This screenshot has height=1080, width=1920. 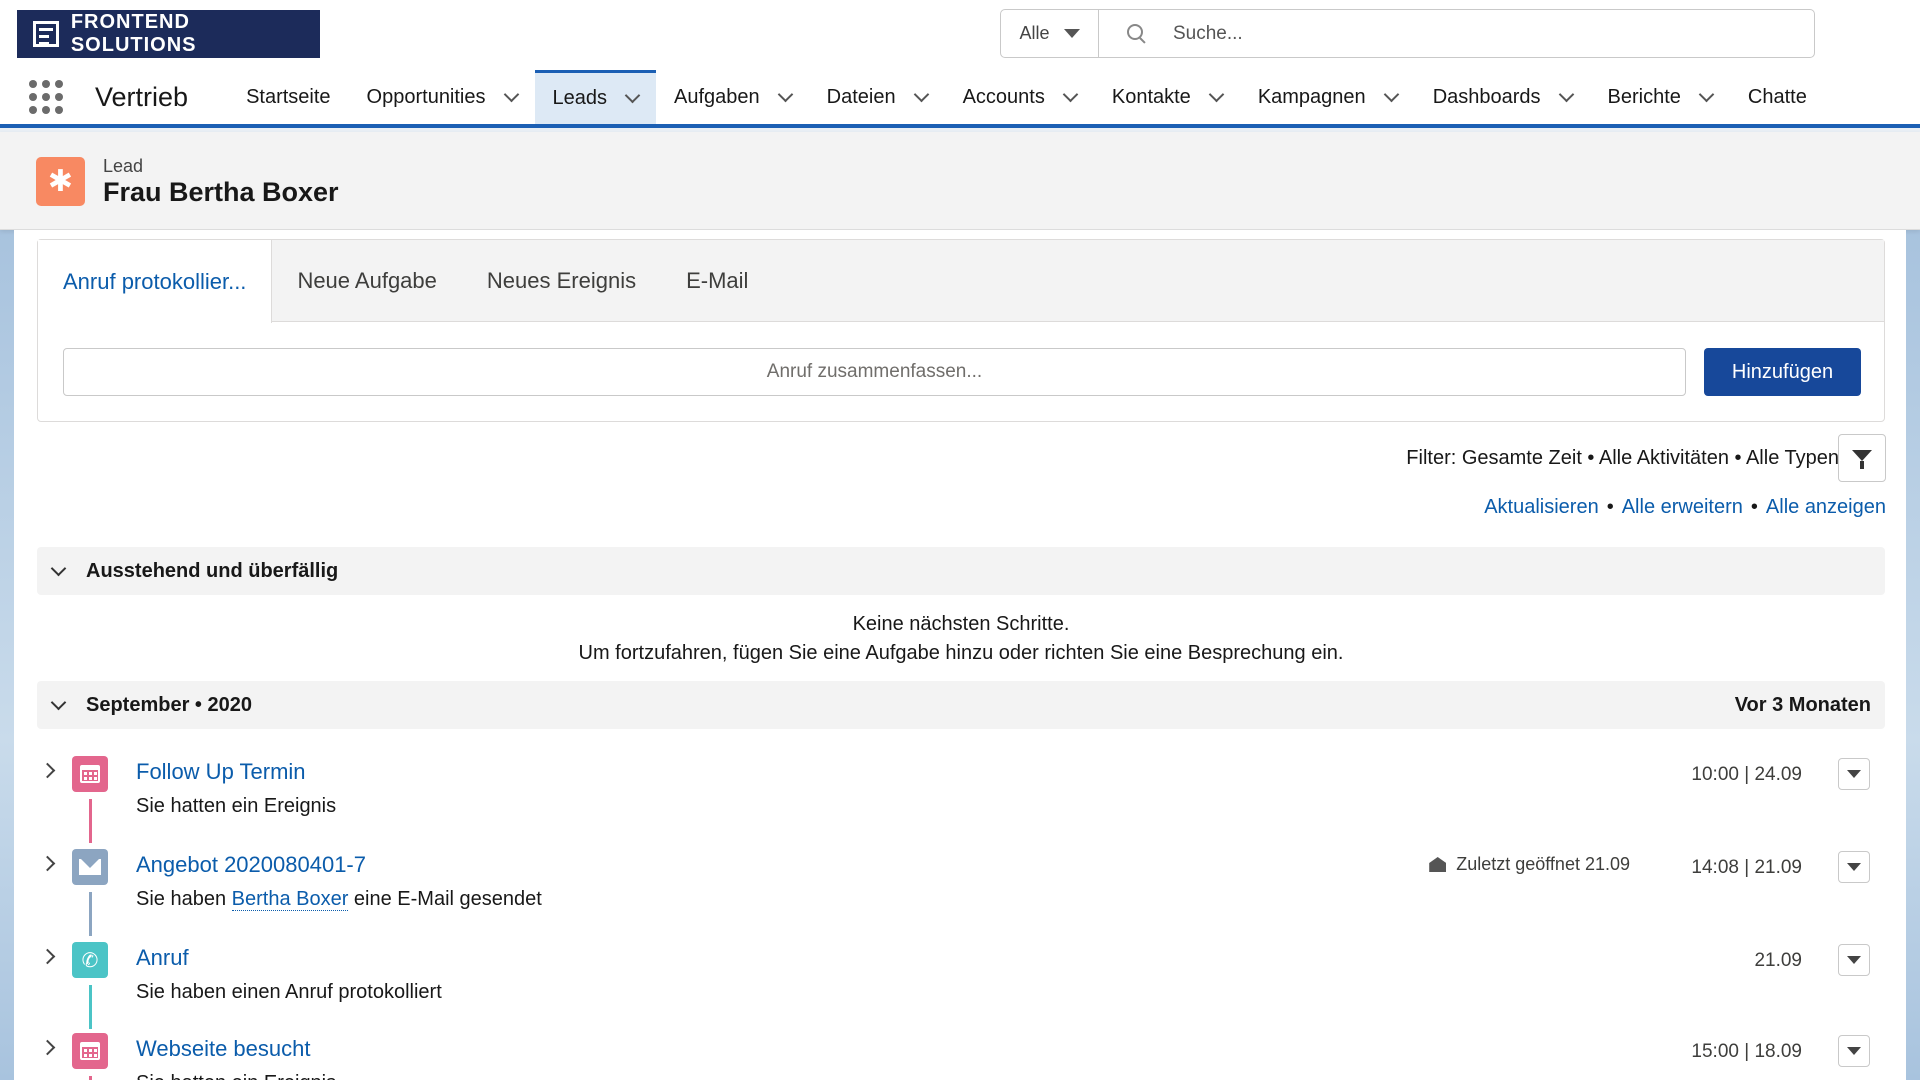 I want to click on logo-text: FRONTEND SOLUTIONS, so click(x=133, y=33).